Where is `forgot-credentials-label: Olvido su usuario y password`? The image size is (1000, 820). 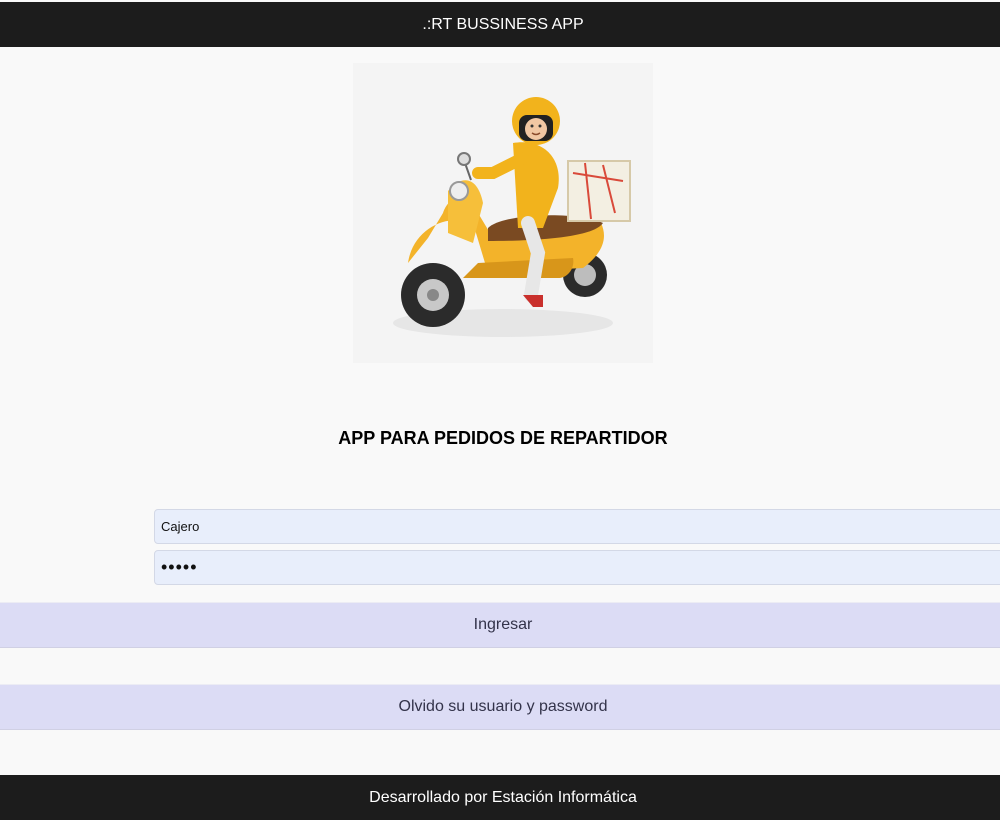
forgot-credentials-label: Olvido su usuario y password is located at coordinates (503, 706).